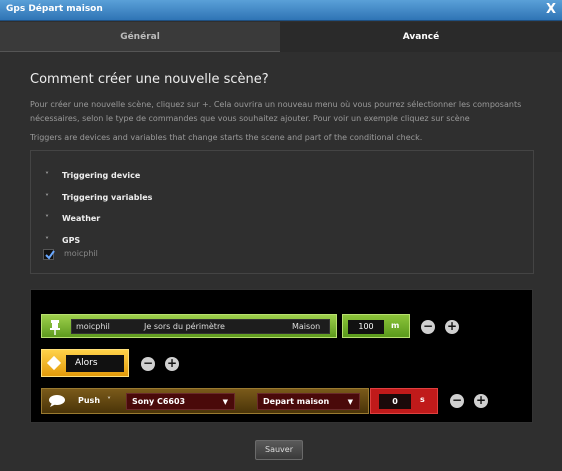 The width and height of the screenshot is (562, 471). Describe the element at coordinates (107, 197) in the screenshot. I see `section-label: Triggering variables` at that location.